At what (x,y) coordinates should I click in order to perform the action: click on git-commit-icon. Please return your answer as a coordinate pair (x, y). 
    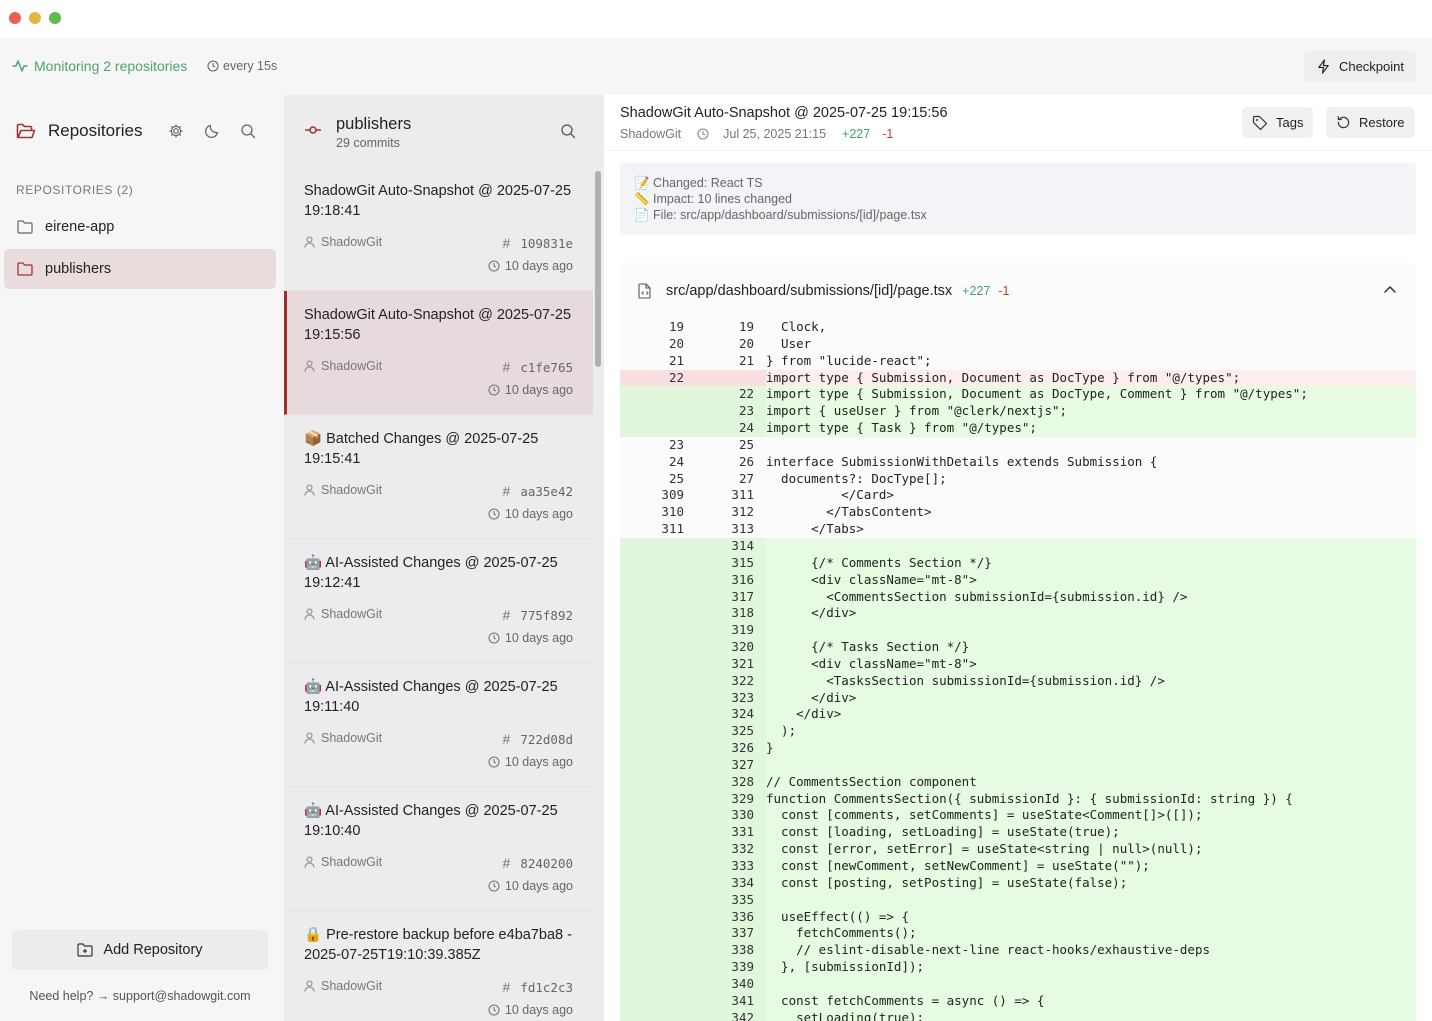
    Looking at the image, I should click on (313, 130).